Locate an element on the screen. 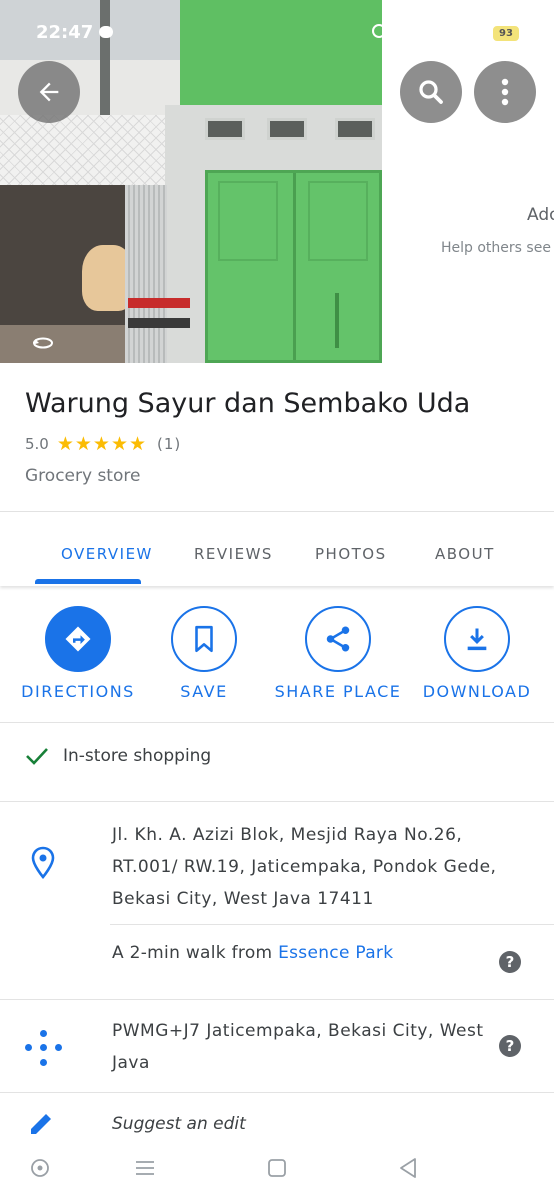  more-options-button is located at coordinates (505, 92).